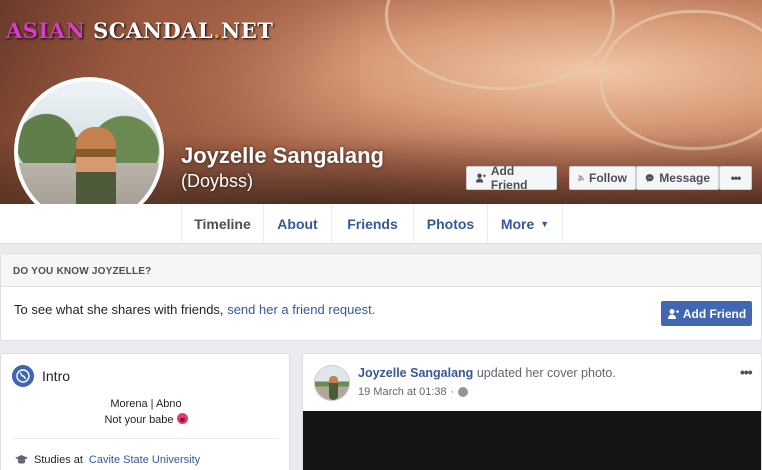  What do you see at coordinates (681, 80) in the screenshot?
I see `cover-glasses-right` at bounding box center [681, 80].